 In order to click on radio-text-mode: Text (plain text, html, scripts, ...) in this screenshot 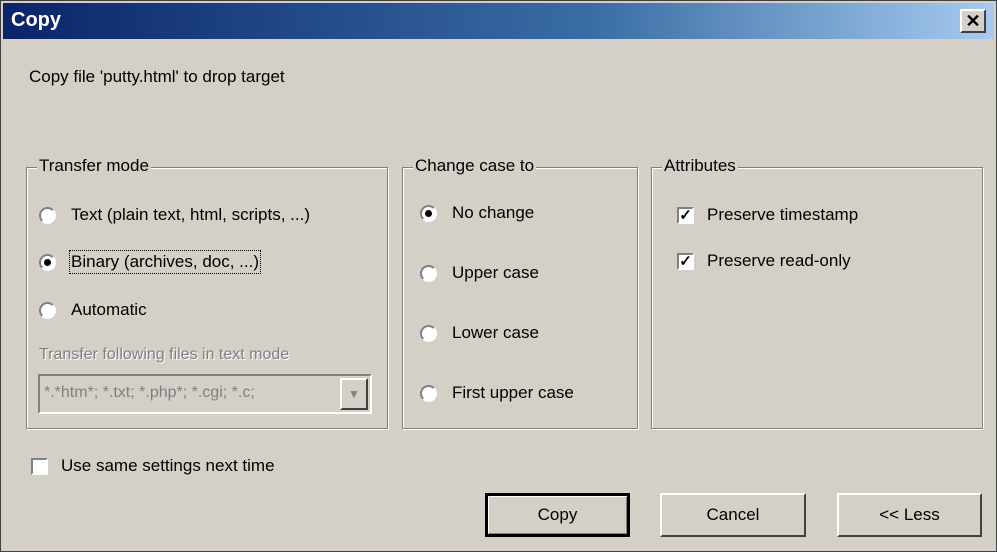, I will do `click(174, 215)`.